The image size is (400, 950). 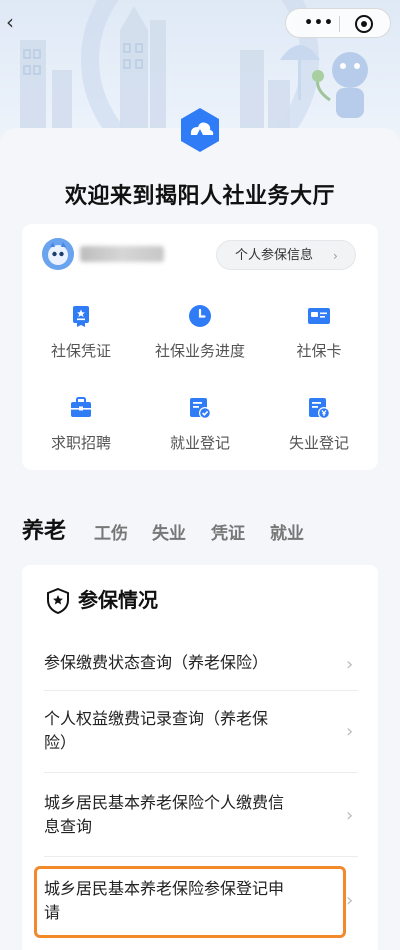 What do you see at coordinates (44, 532) in the screenshot?
I see `tab-pension: 养老` at bounding box center [44, 532].